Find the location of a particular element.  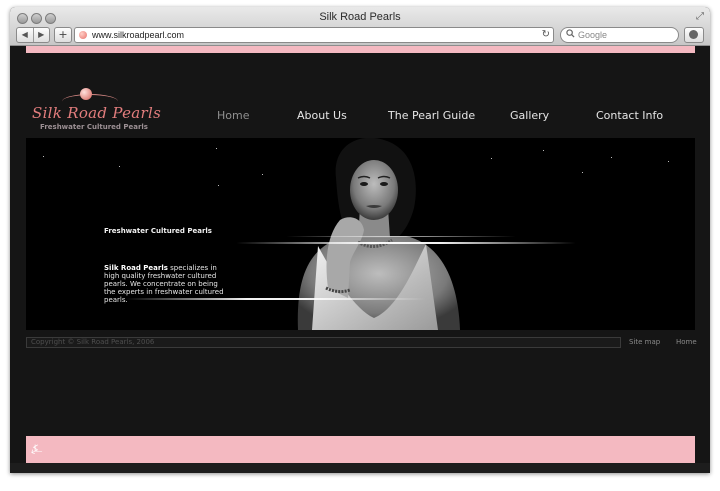

page-bottom-strip is located at coordinates (360, 468).